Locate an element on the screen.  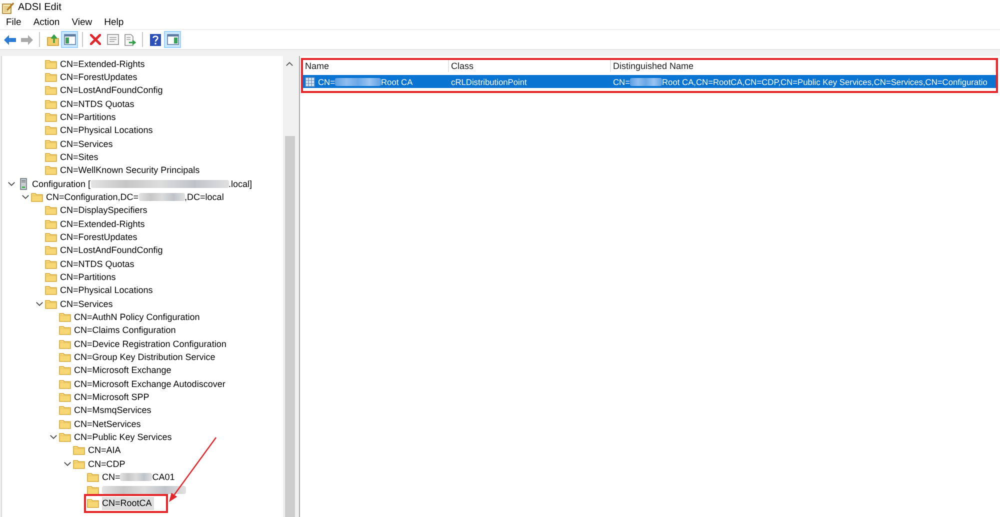
tree-item: CN=Sites is located at coordinates (80, 157).